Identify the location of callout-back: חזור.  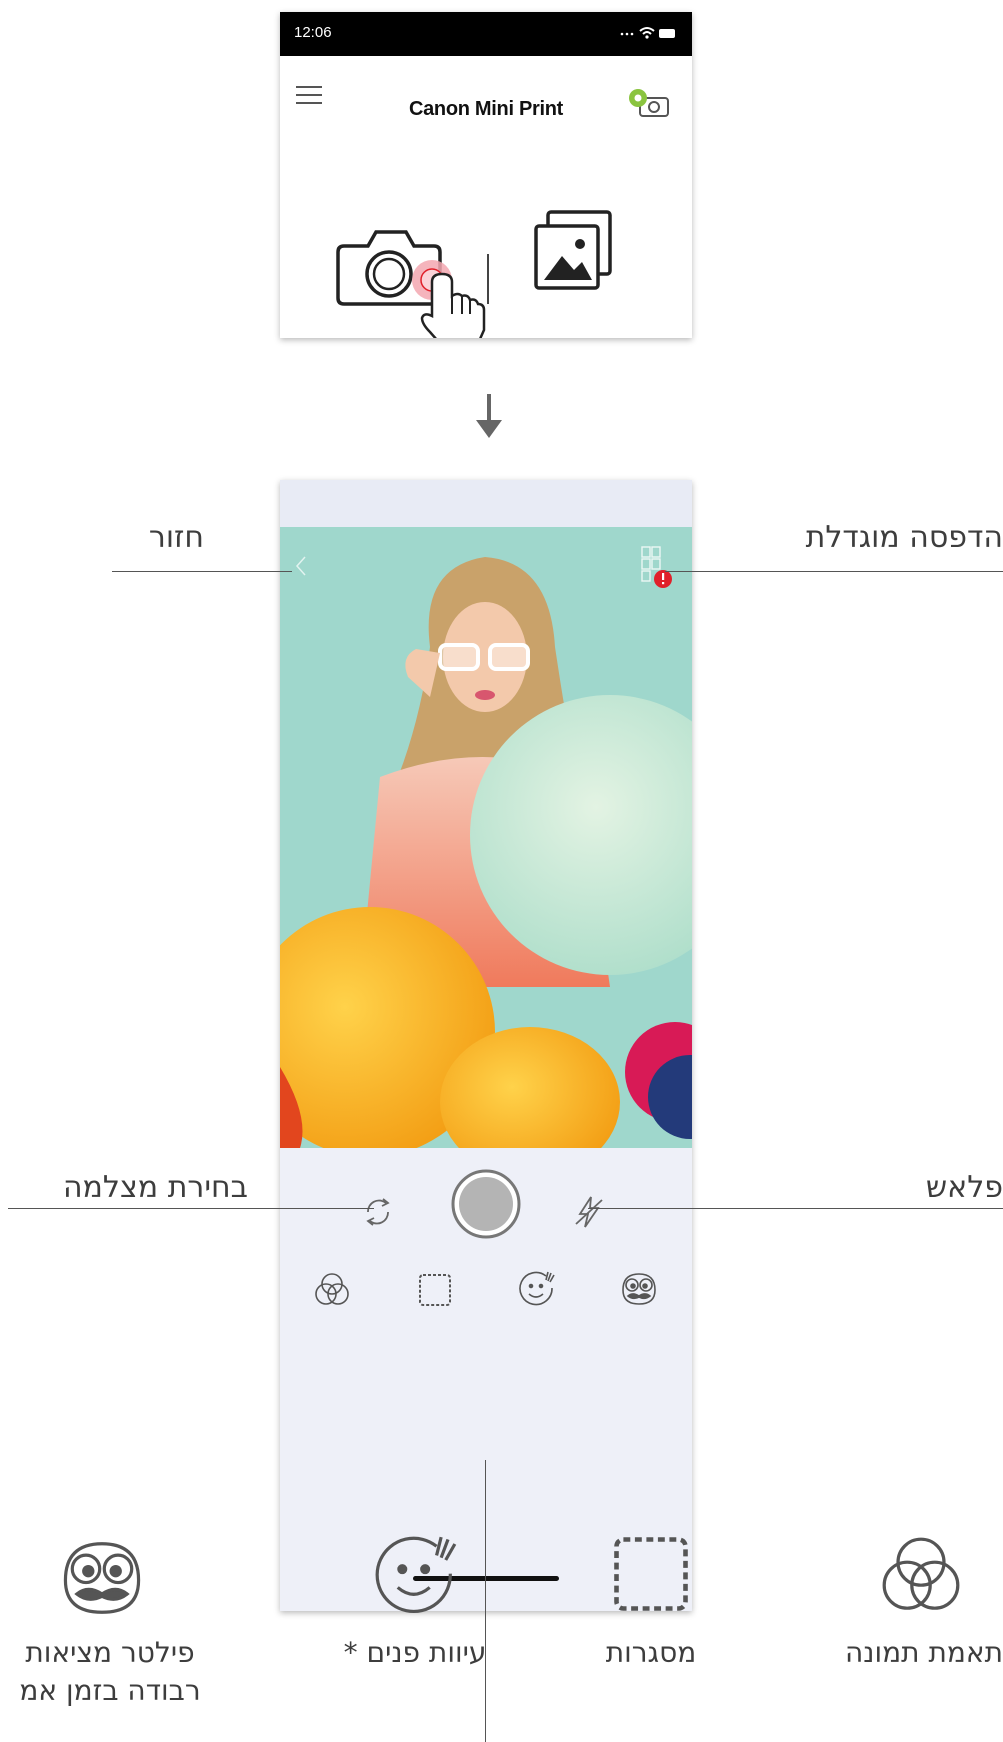
(176, 537).